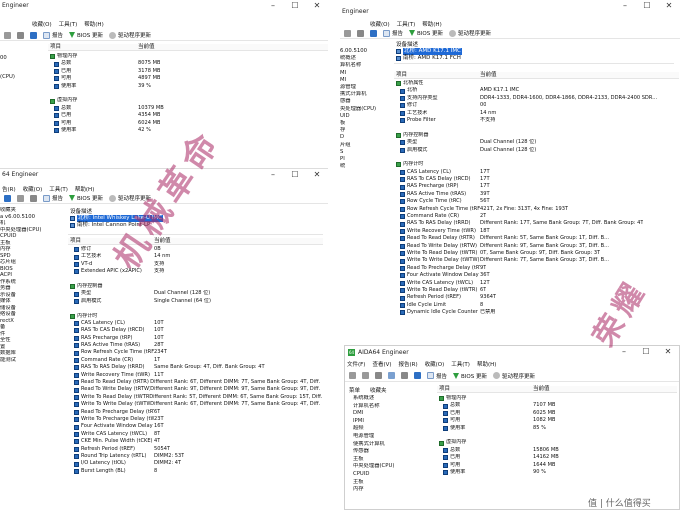 The image size is (680, 510). Describe the element at coordinates (378, 375) in the screenshot. I see `up-icon` at that location.